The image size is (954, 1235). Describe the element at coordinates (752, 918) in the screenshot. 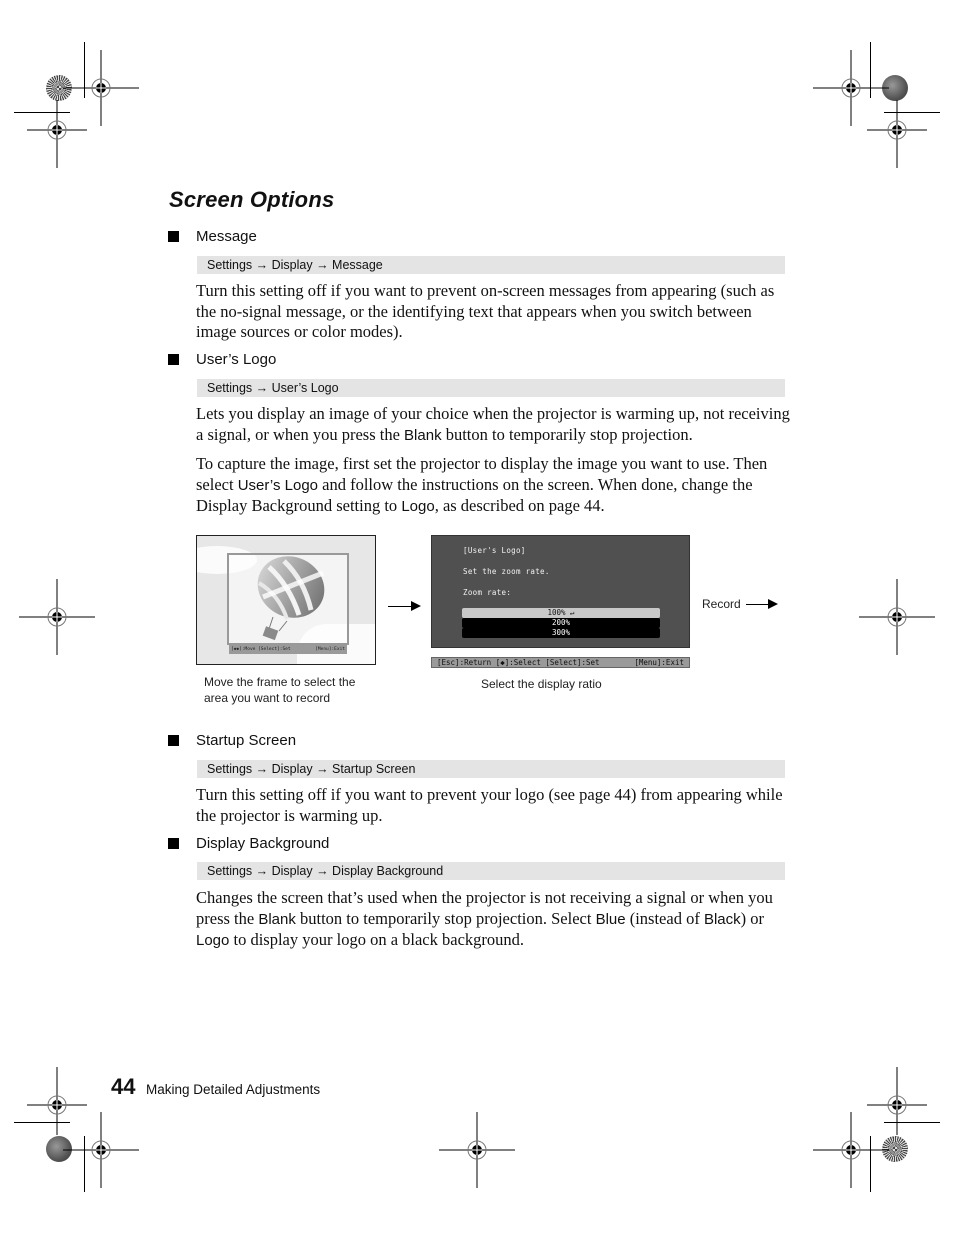

I see `text: ) or` at that location.